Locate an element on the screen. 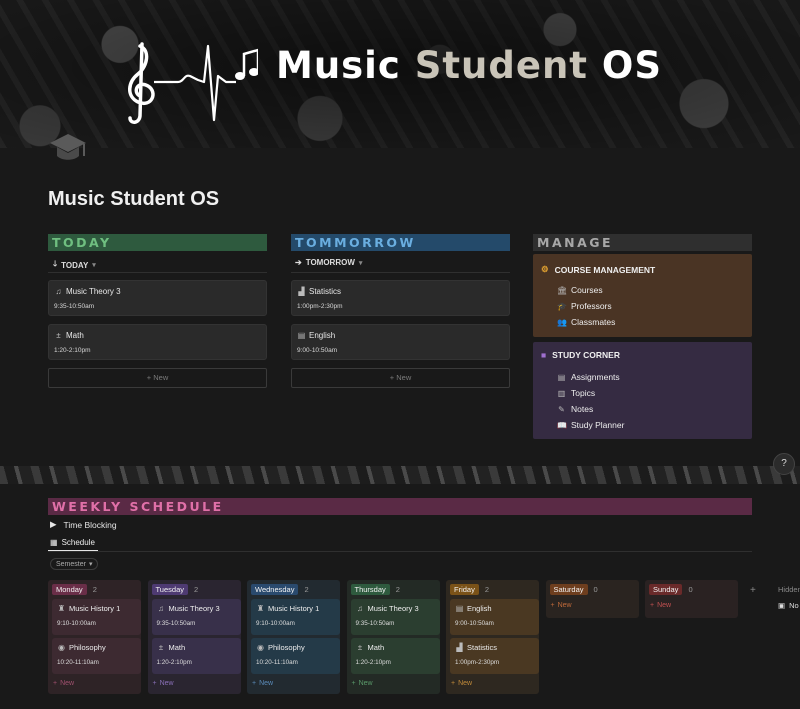 The height and width of the screenshot is (709, 800). schedule-card-time: 9:10-10:00am is located at coordinates (275, 623).